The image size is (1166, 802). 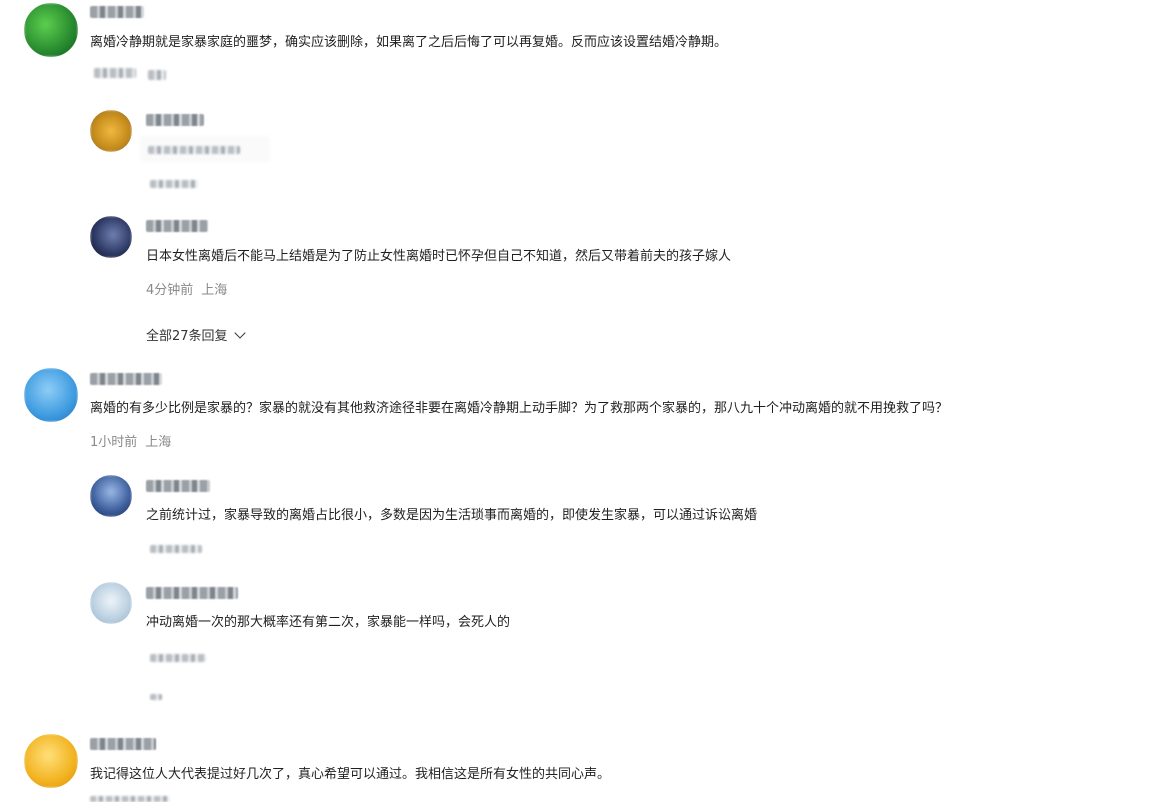 What do you see at coordinates (328, 622) in the screenshot?
I see `reply-text: 冲动离婚一次的那大概率还有第二次，家暴能一样吗，会死人的` at bounding box center [328, 622].